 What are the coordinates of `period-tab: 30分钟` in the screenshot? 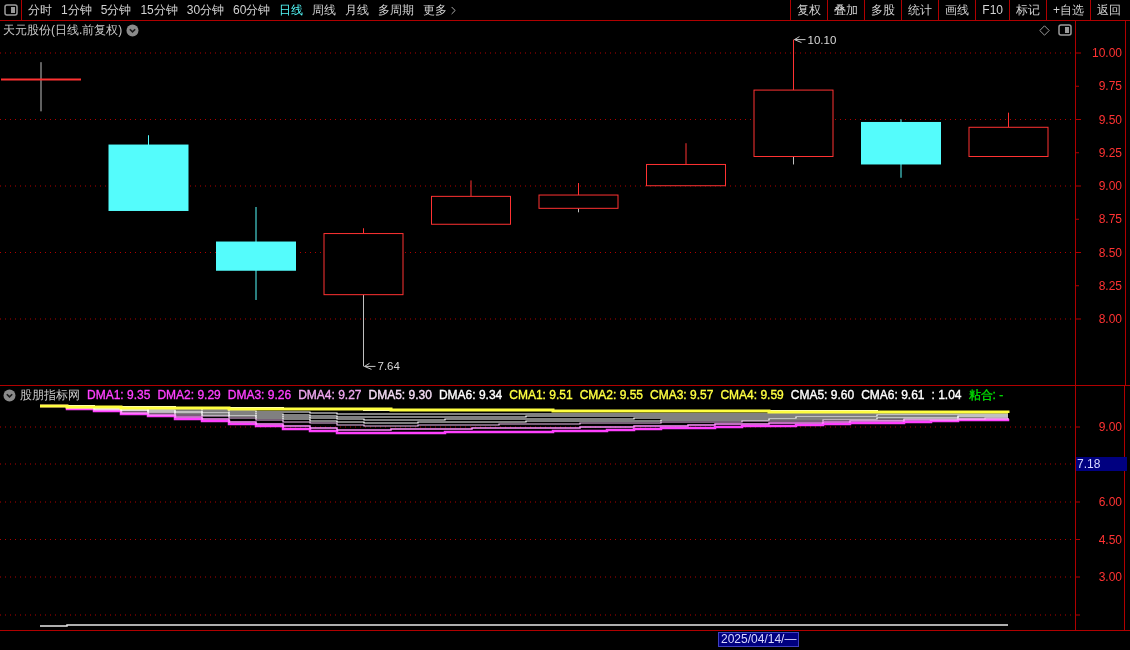 It's located at (205, 10).